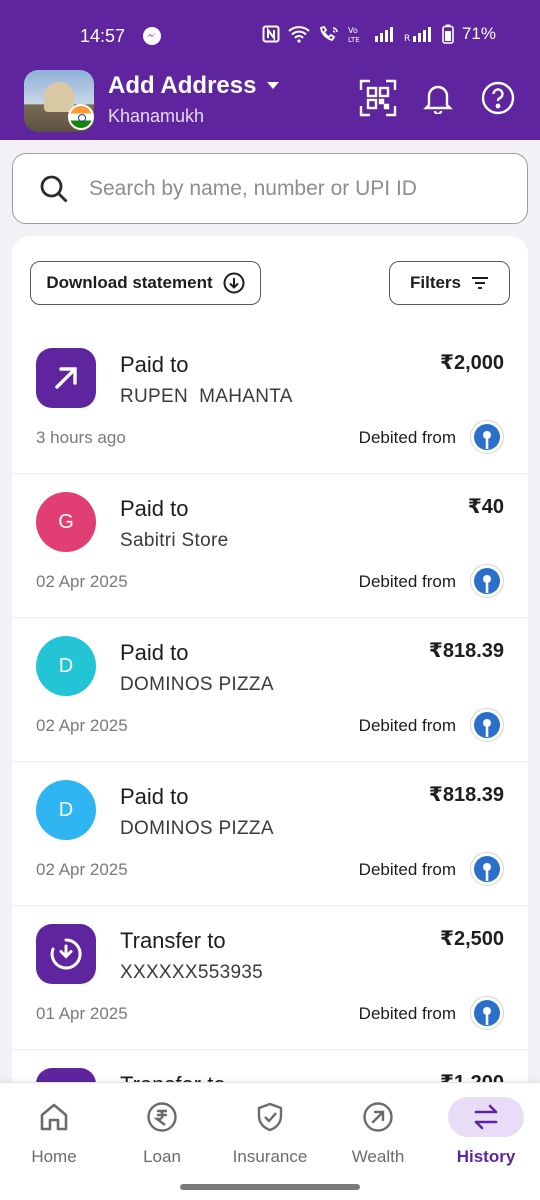 Image resolution: width=540 pixels, height=1200 pixels. I want to click on transaction-amount: ₹2,000, so click(472, 363).